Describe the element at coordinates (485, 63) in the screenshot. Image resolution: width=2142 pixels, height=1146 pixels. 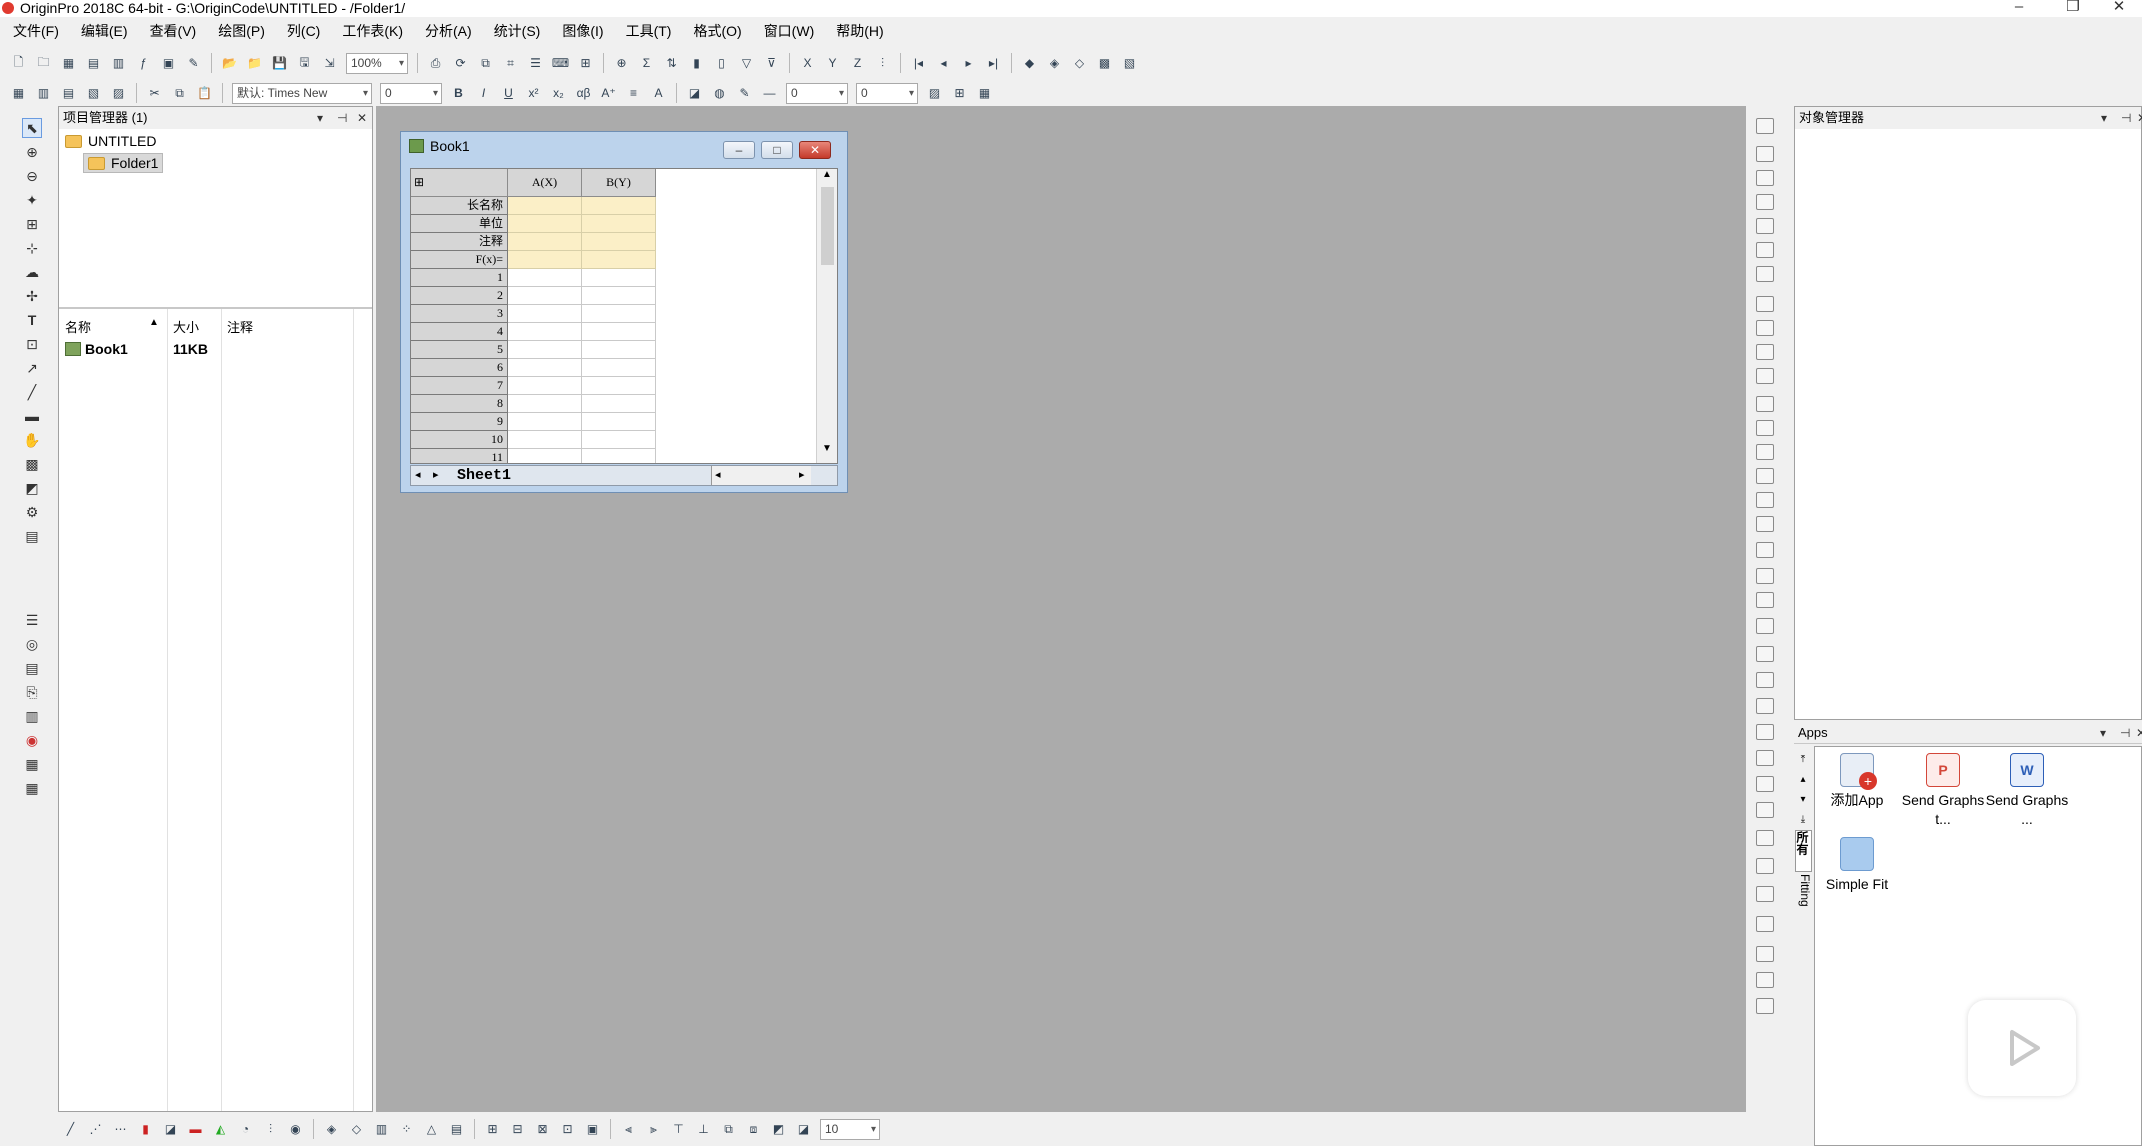
I see `duplicate-icon: ⧉` at that location.